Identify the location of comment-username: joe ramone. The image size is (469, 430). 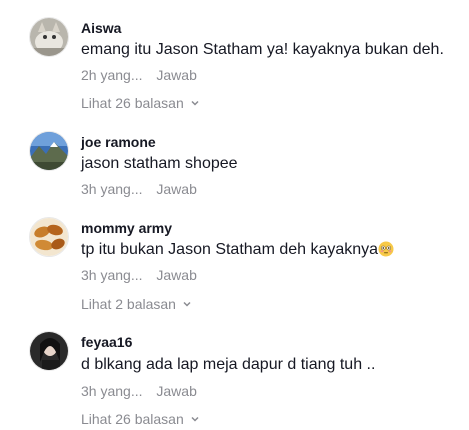
(118, 142).